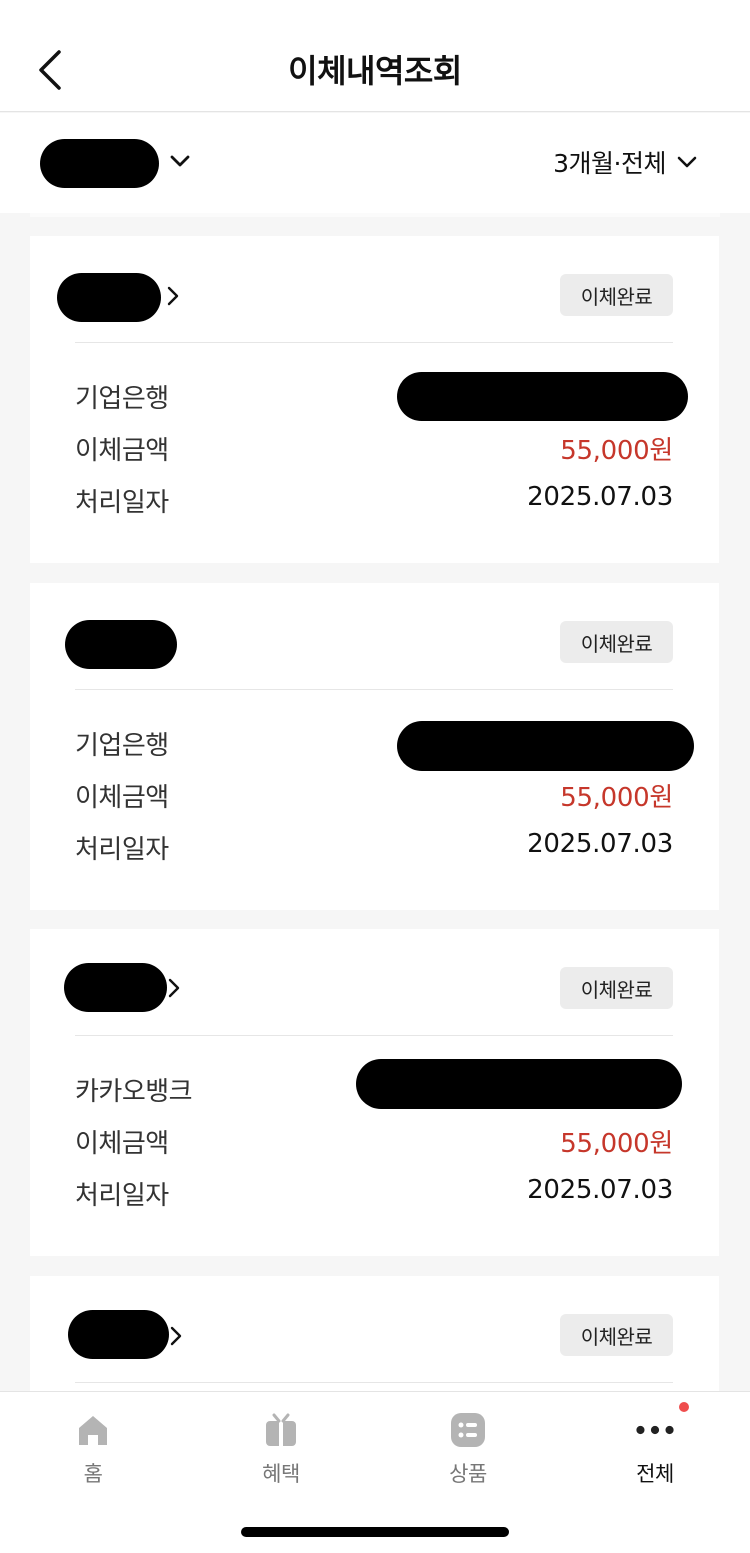 This screenshot has height=1553, width=750. I want to click on top-header: 이체내역조회, so click(375, 56).